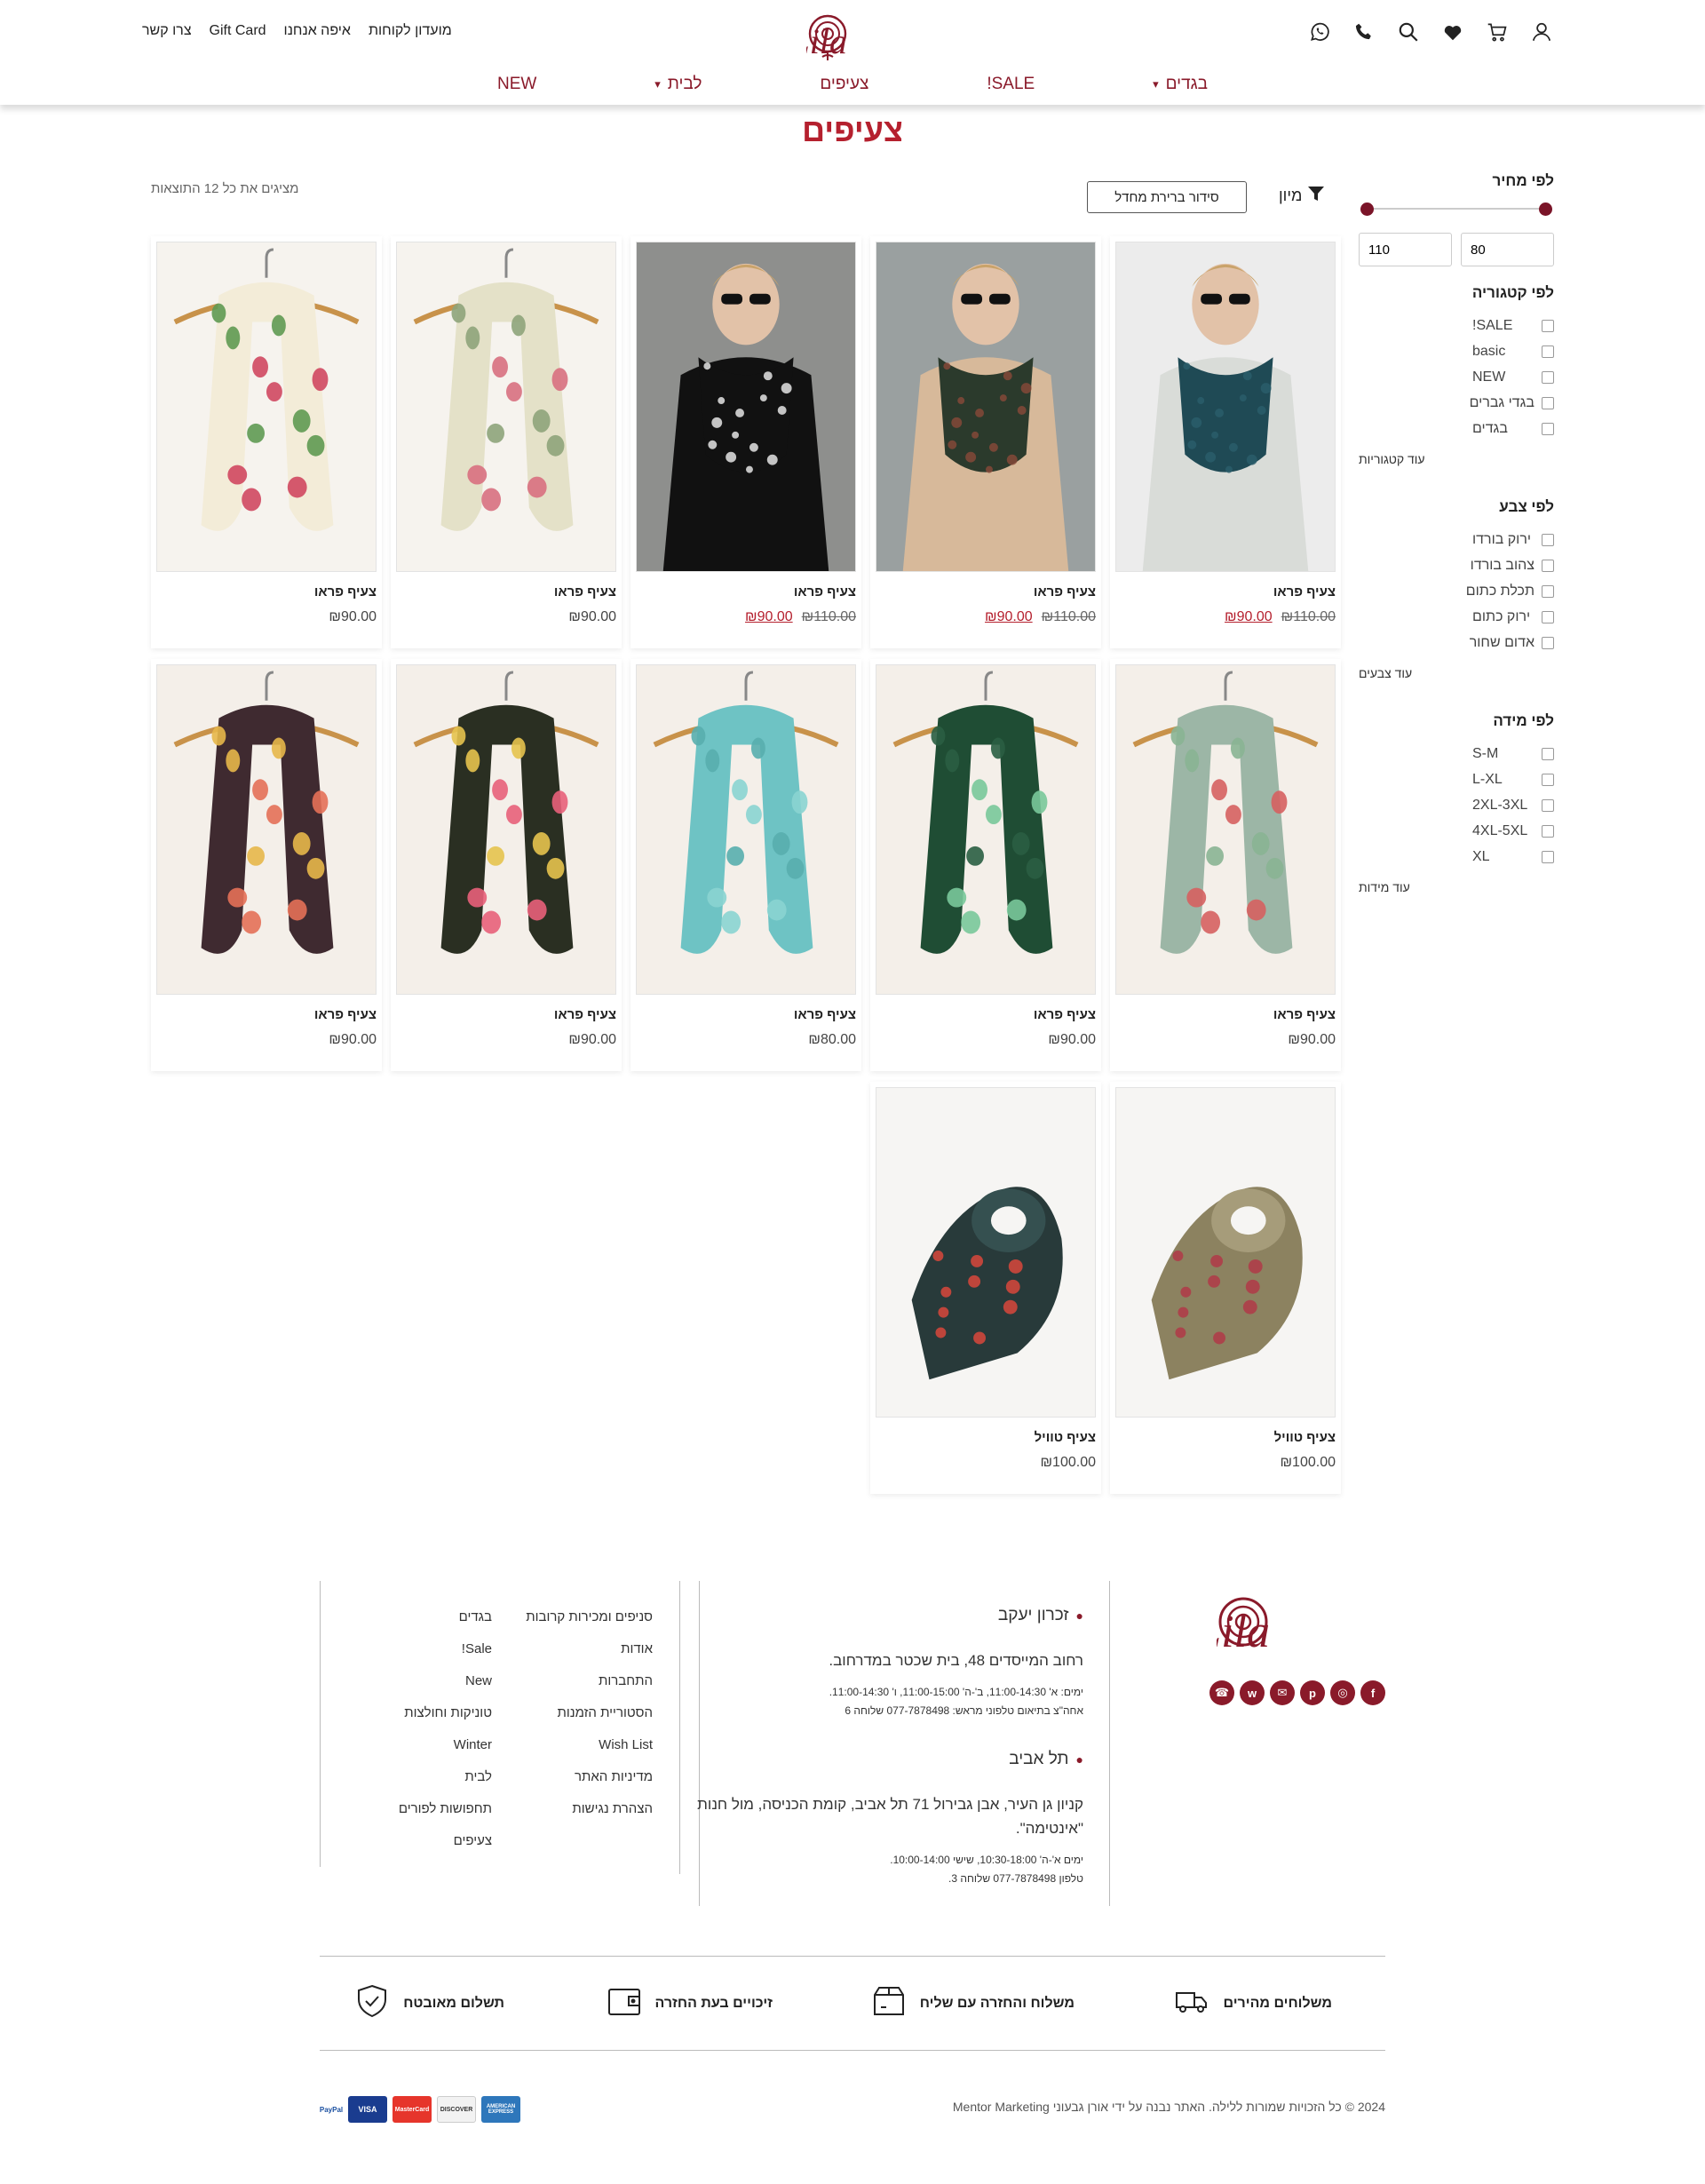  I want to click on email-icon: ✉, so click(1283, 1692).